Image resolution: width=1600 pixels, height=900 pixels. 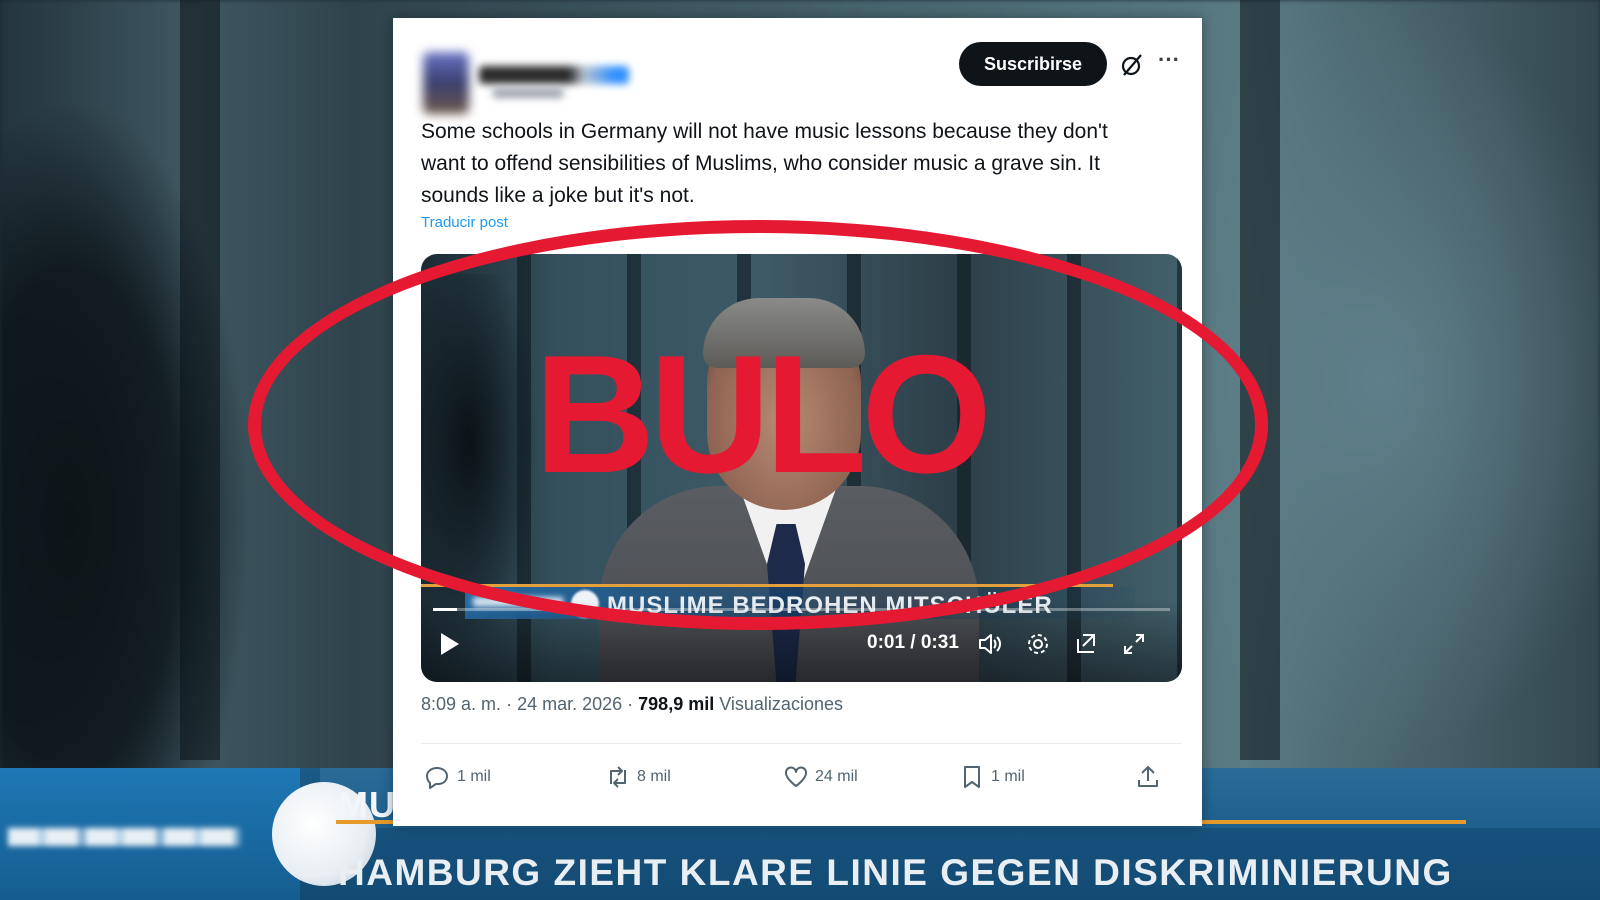 I want to click on video-progress-fill, so click(x=445, y=609).